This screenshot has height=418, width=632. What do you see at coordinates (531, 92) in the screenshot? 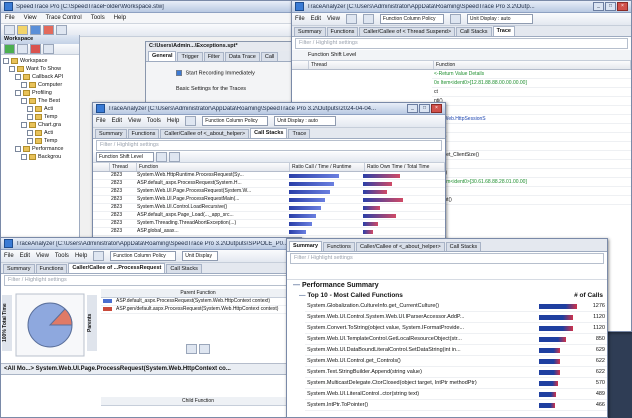
I see `table-row: ct` at bounding box center [531, 92].